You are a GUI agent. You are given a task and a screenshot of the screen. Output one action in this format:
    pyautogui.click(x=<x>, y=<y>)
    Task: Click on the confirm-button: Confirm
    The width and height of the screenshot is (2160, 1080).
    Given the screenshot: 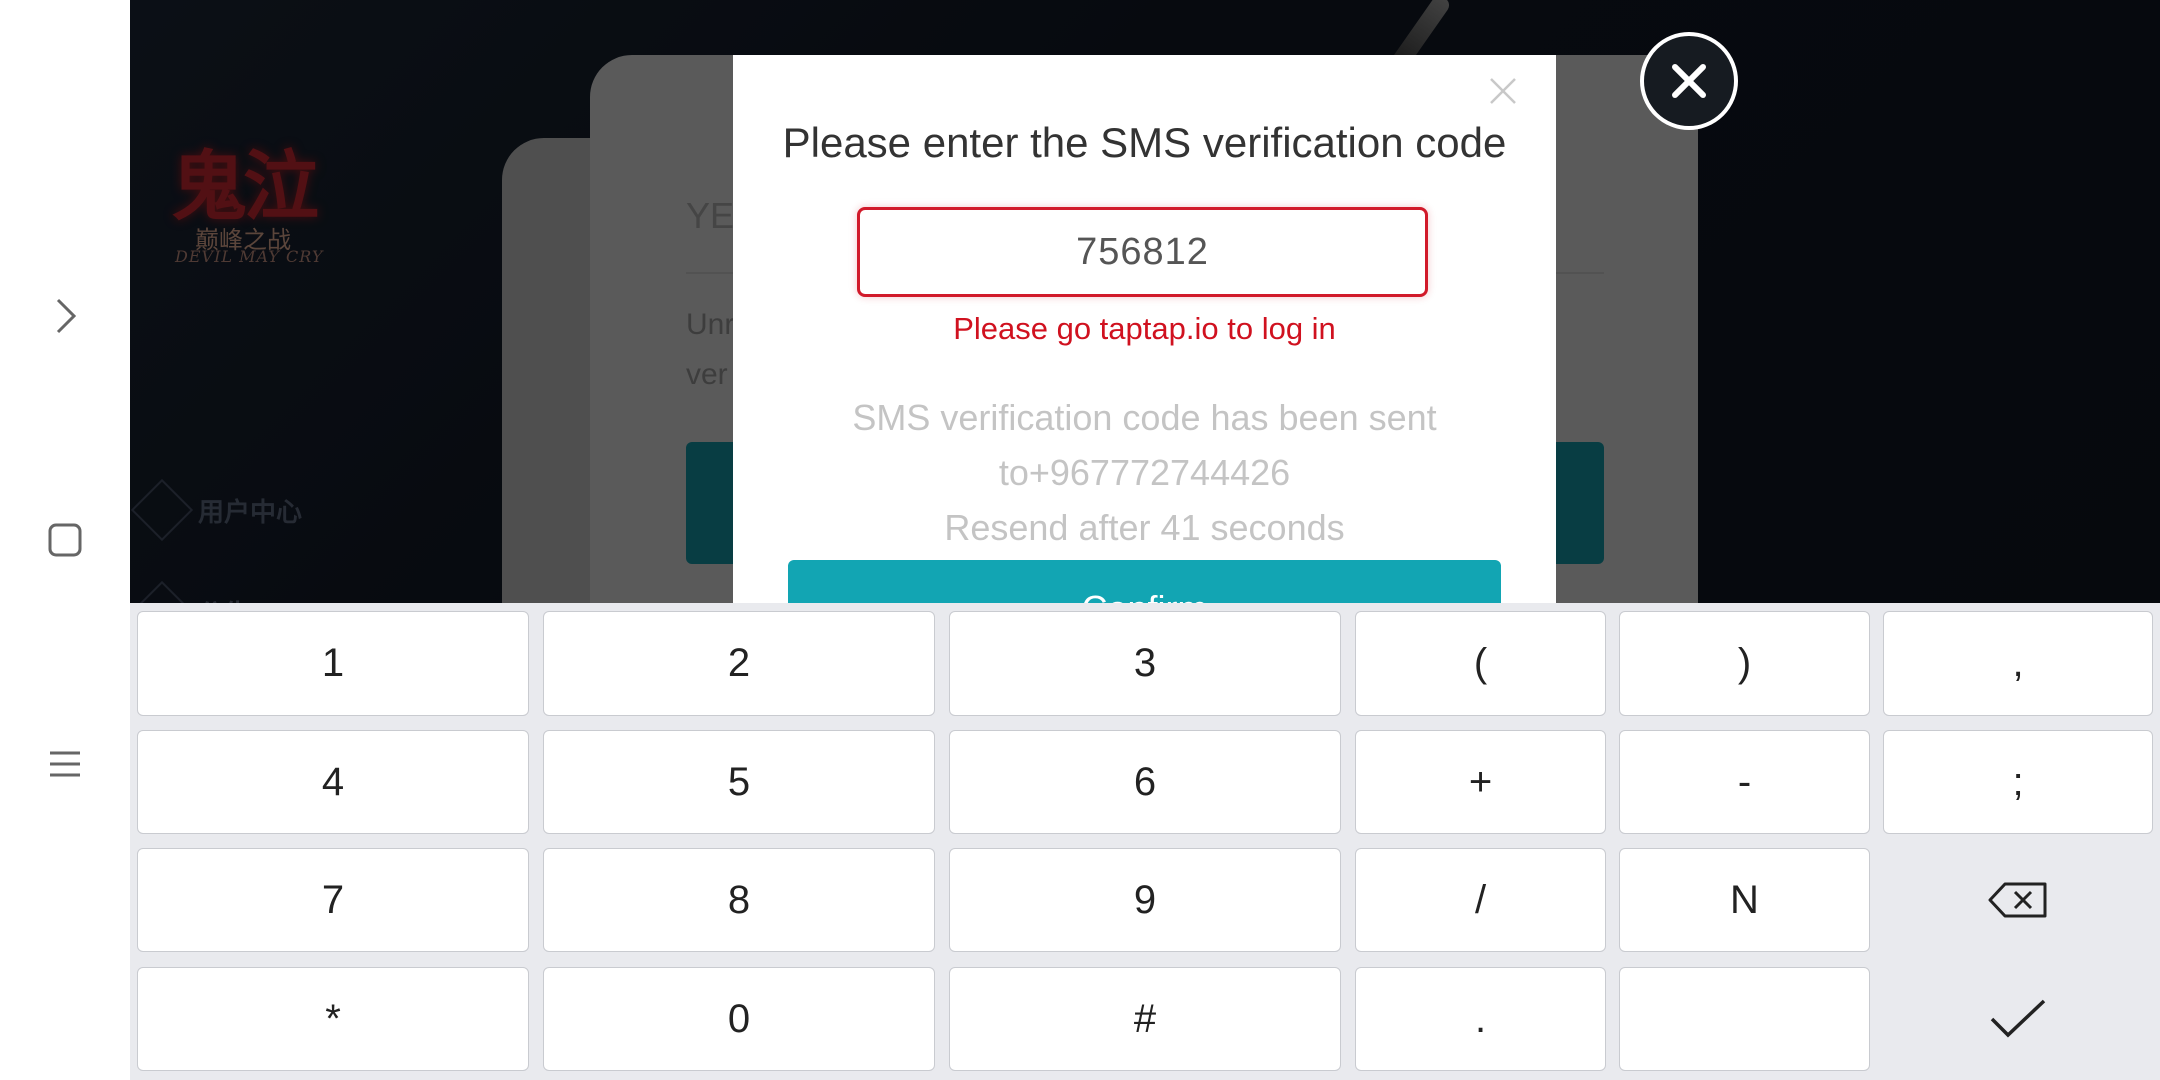 What is the action you would take?
    pyautogui.click(x=1144, y=581)
    